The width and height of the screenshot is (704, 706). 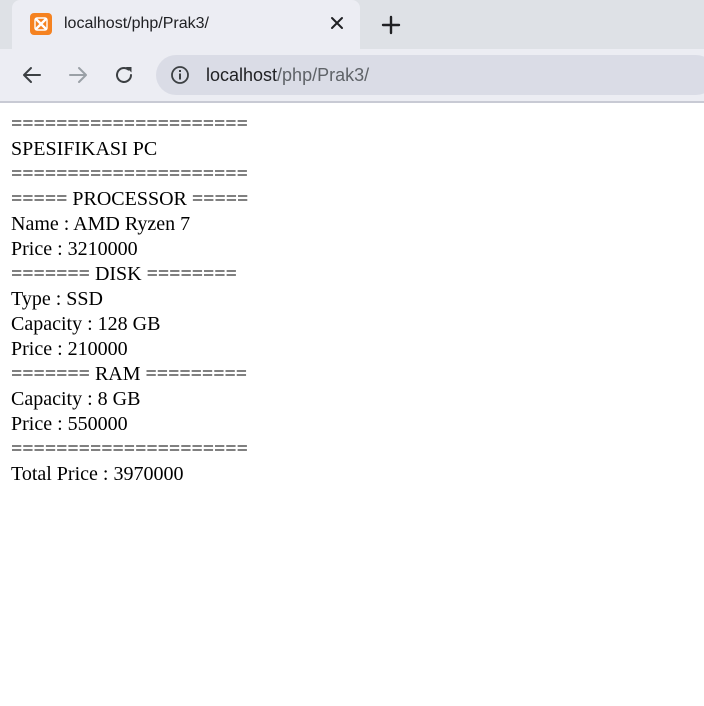 I want to click on tab-strip: localhost/php/Prak3/, so click(x=352, y=24).